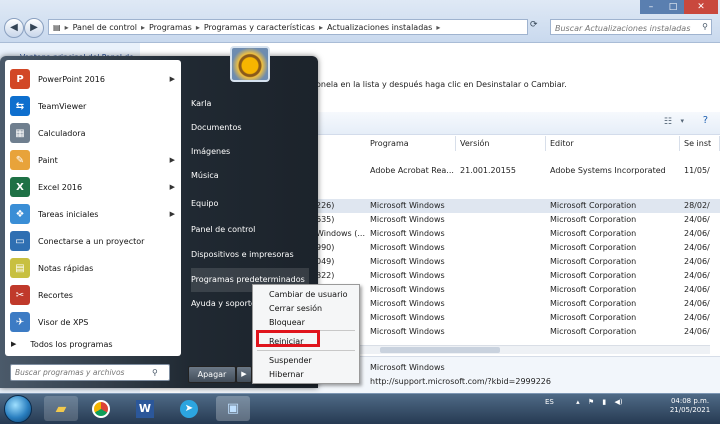 This screenshot has height=424, width=720. I want to click on back-button: ◀, so click(14, 28).